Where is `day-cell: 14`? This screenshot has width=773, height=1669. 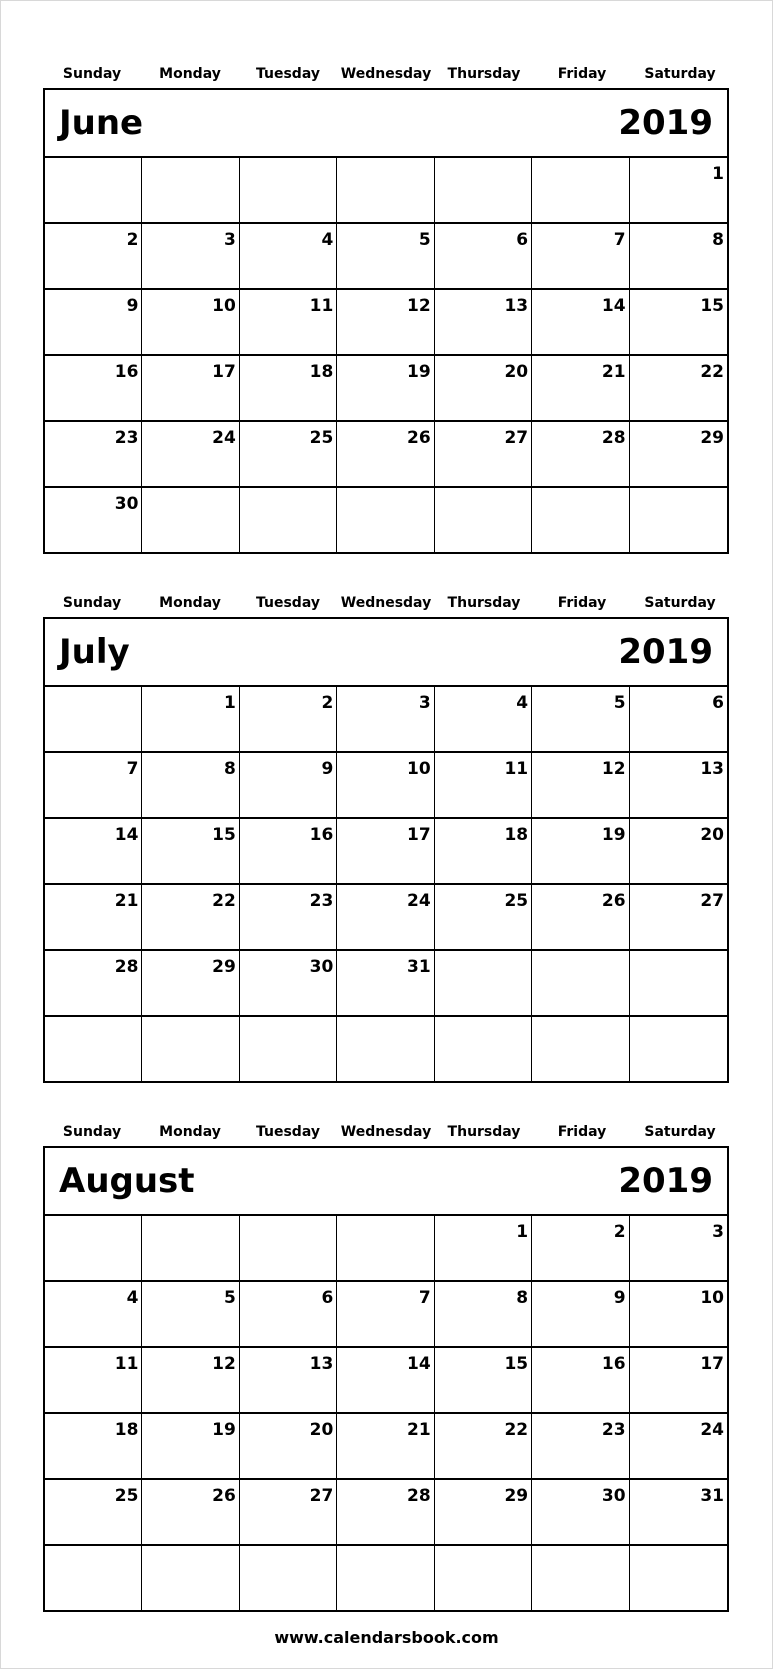
day-cell: 14 is located at coordinates (94, 852).